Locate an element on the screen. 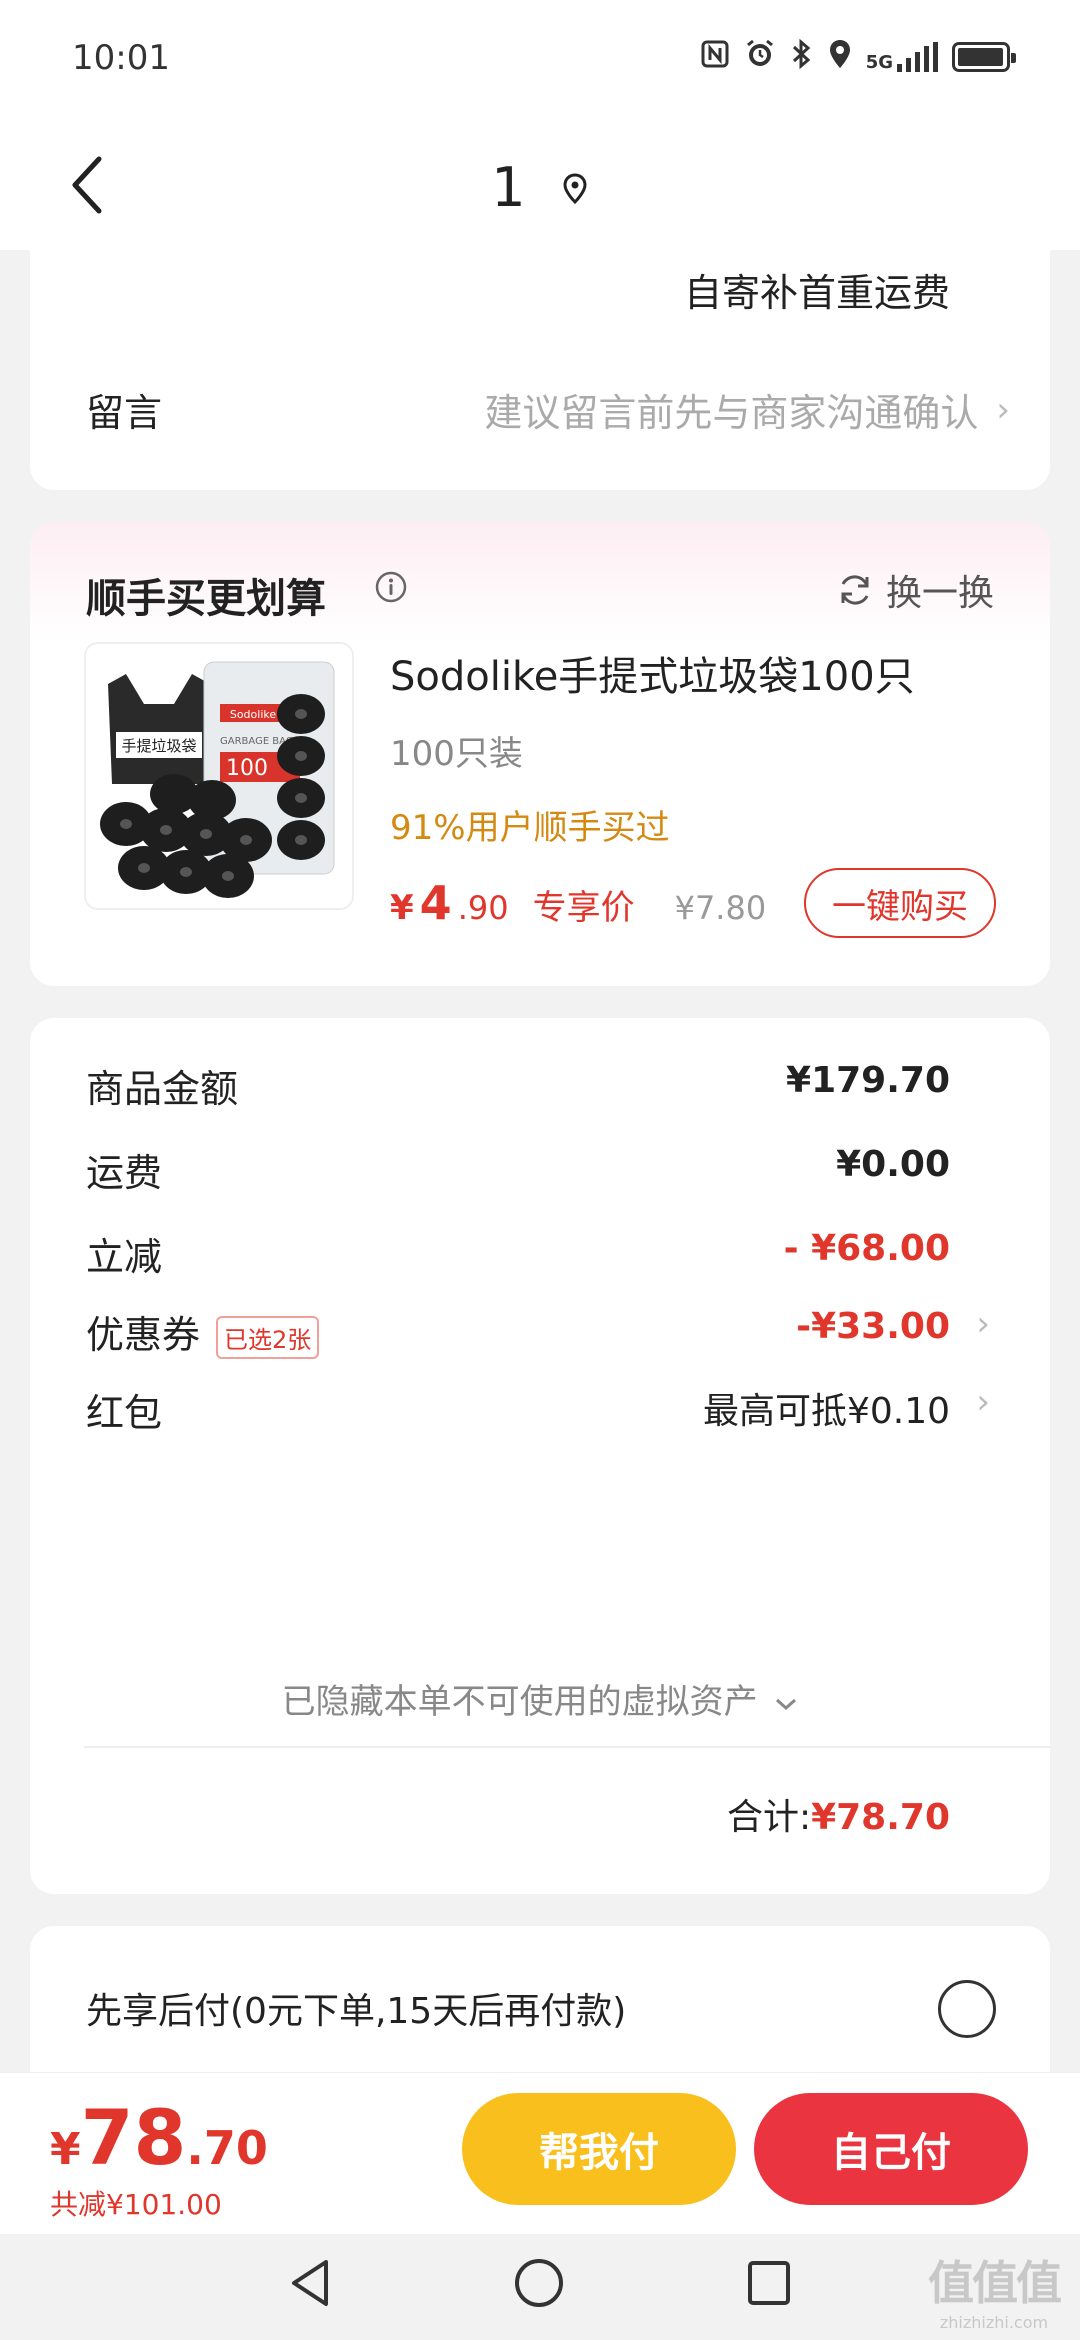 The height and width of the screenshot is (2340, 1080). price-tag: 专享价 is located at coordinates (583, 908).